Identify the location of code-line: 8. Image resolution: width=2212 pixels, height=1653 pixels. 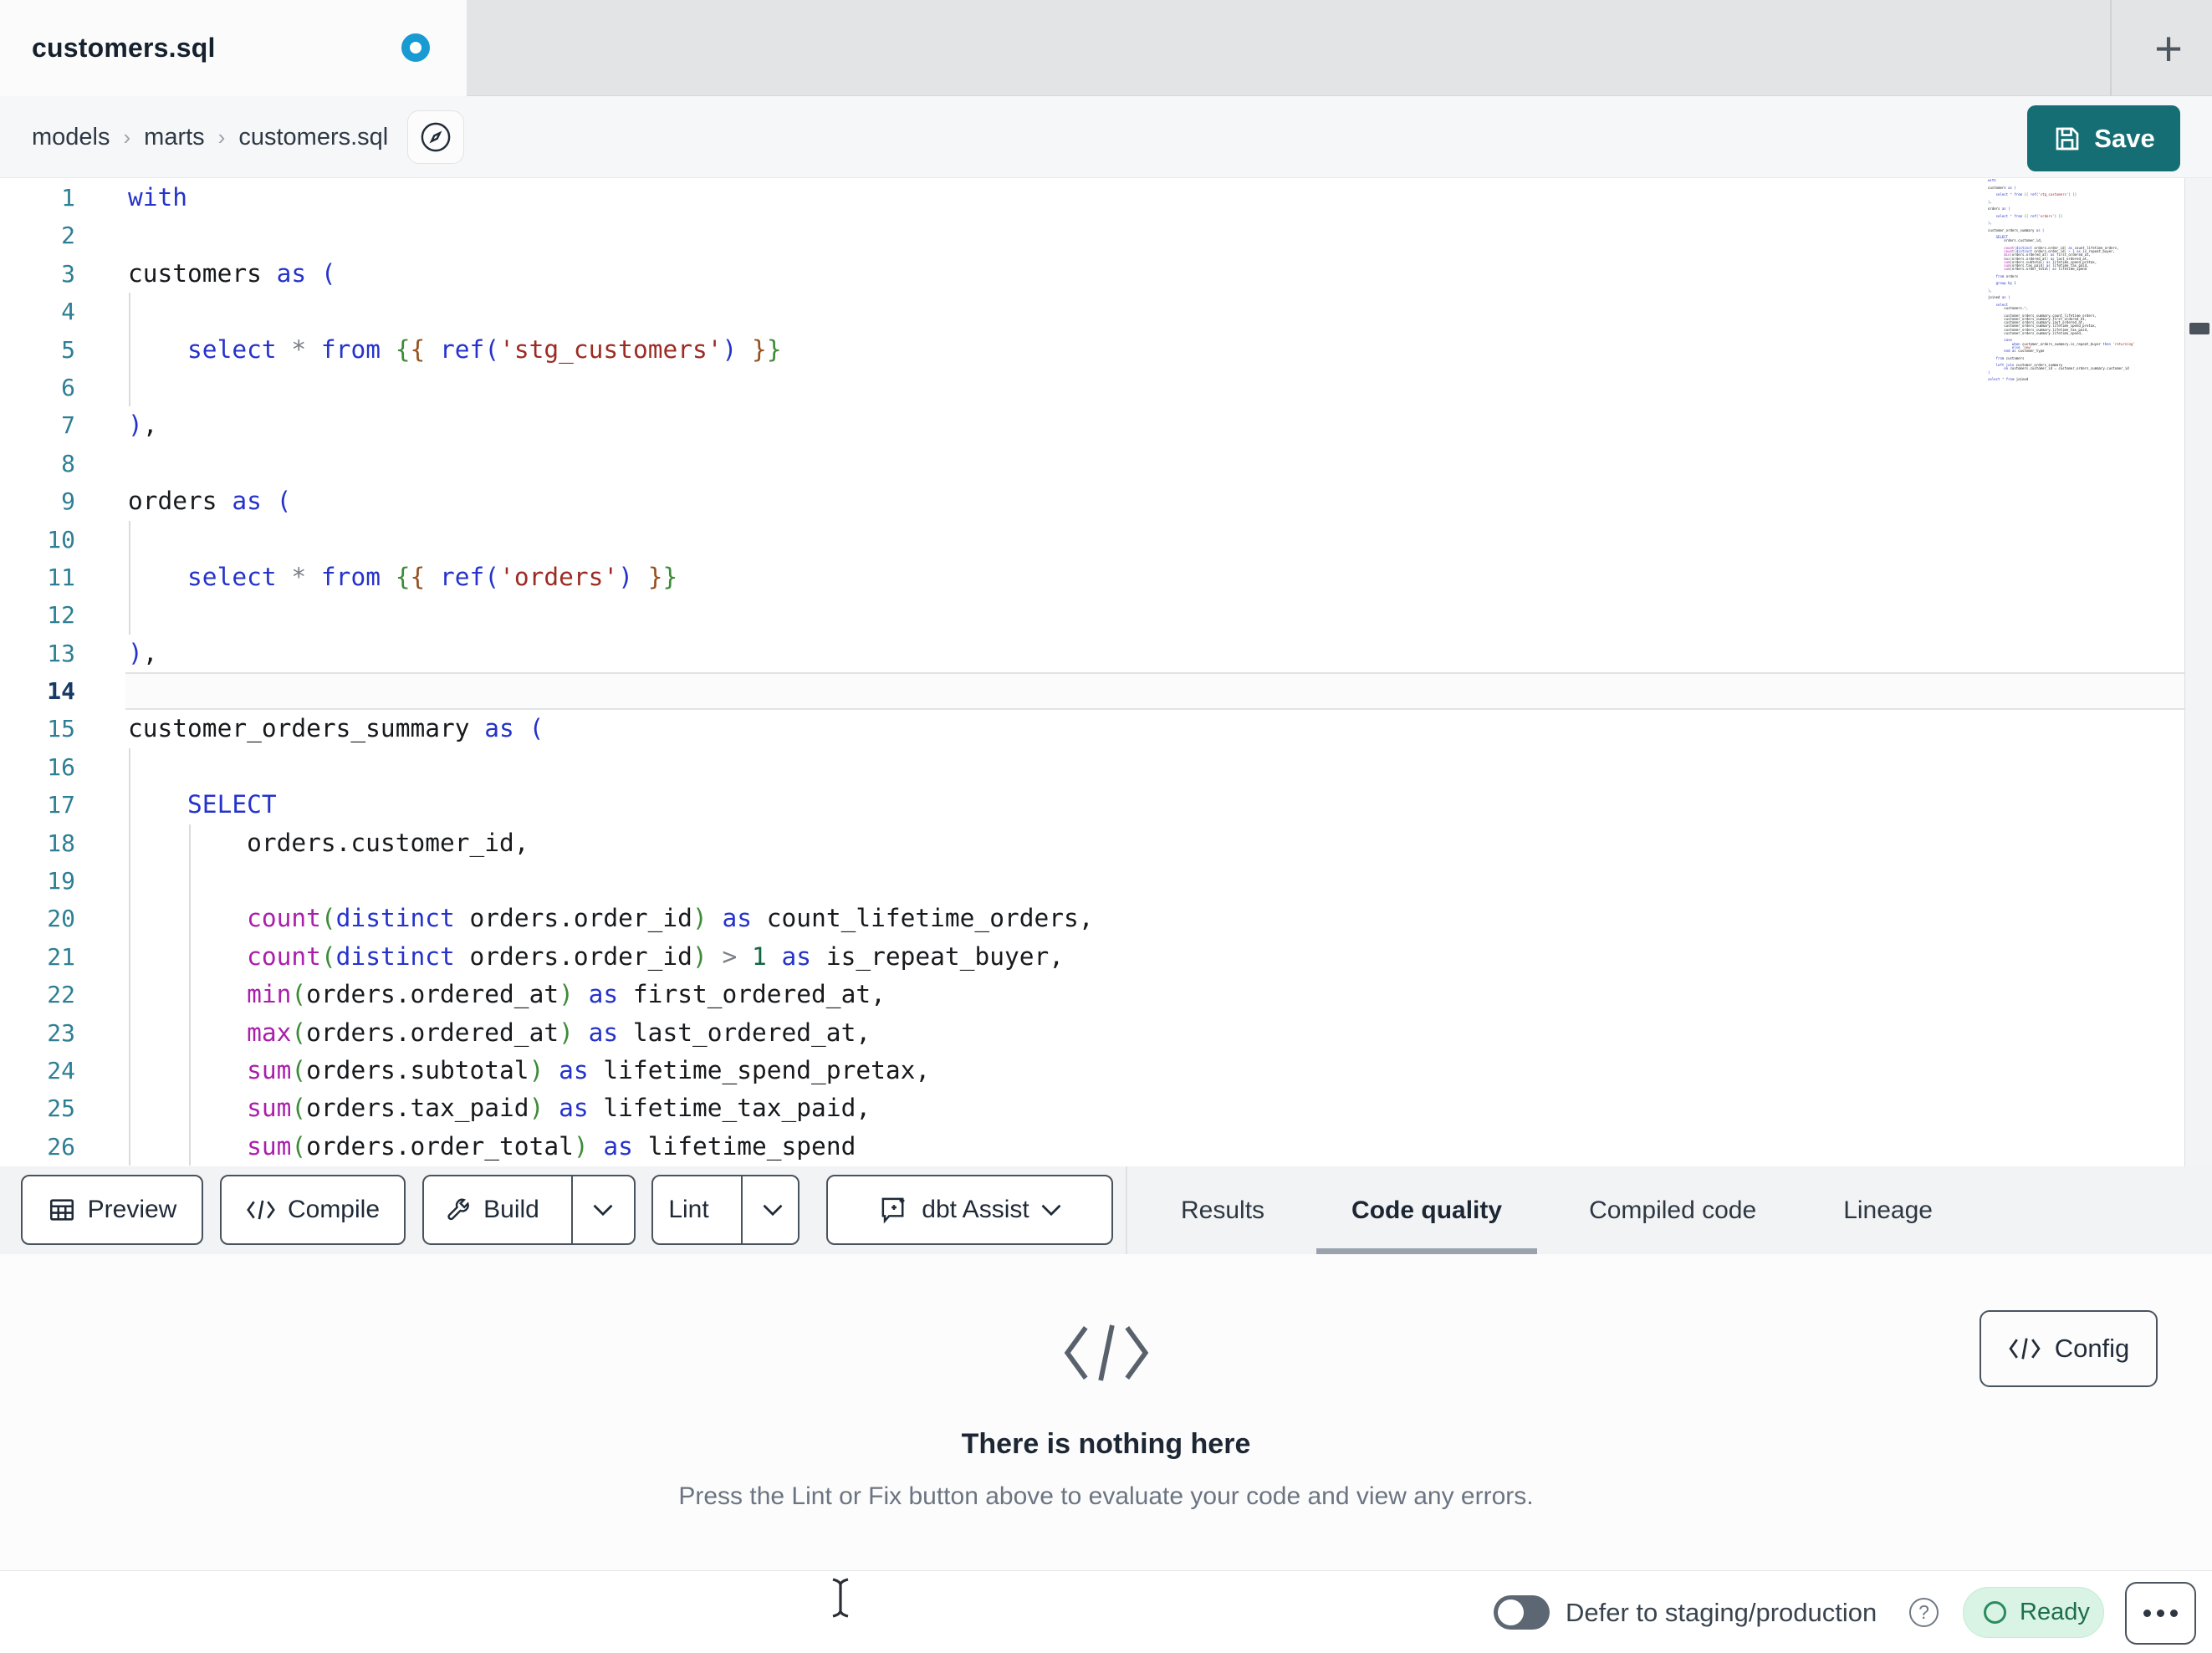
(1092, 463).